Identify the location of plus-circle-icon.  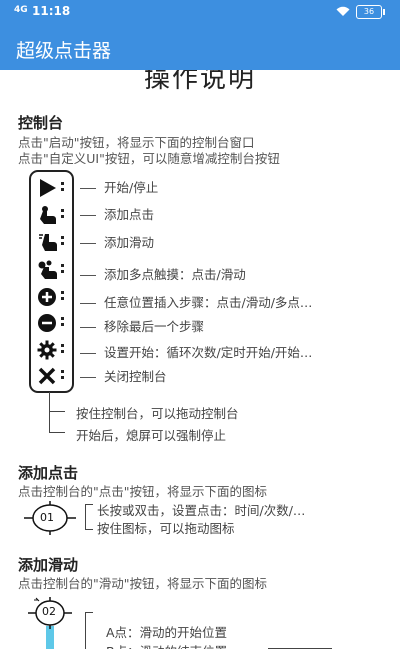
(48, 297).